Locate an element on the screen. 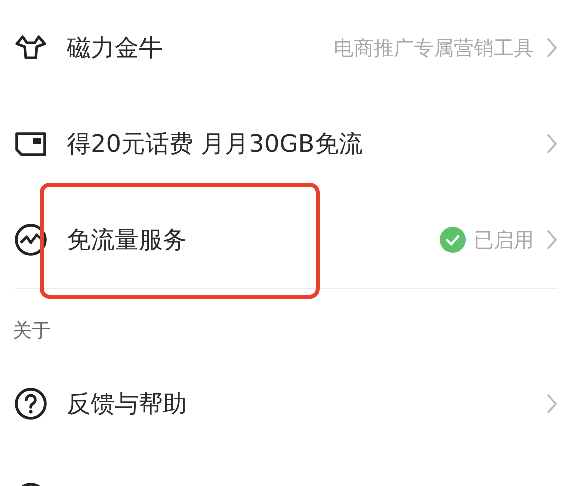  chart-circle-icon is located at coordinates (31, 240).